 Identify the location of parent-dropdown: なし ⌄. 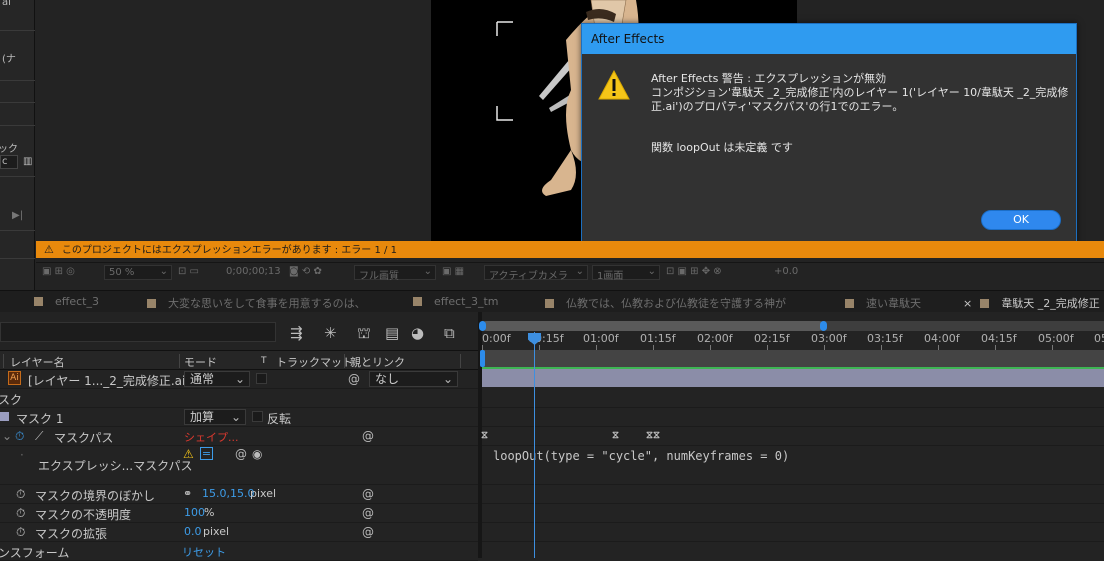
(413, 379).